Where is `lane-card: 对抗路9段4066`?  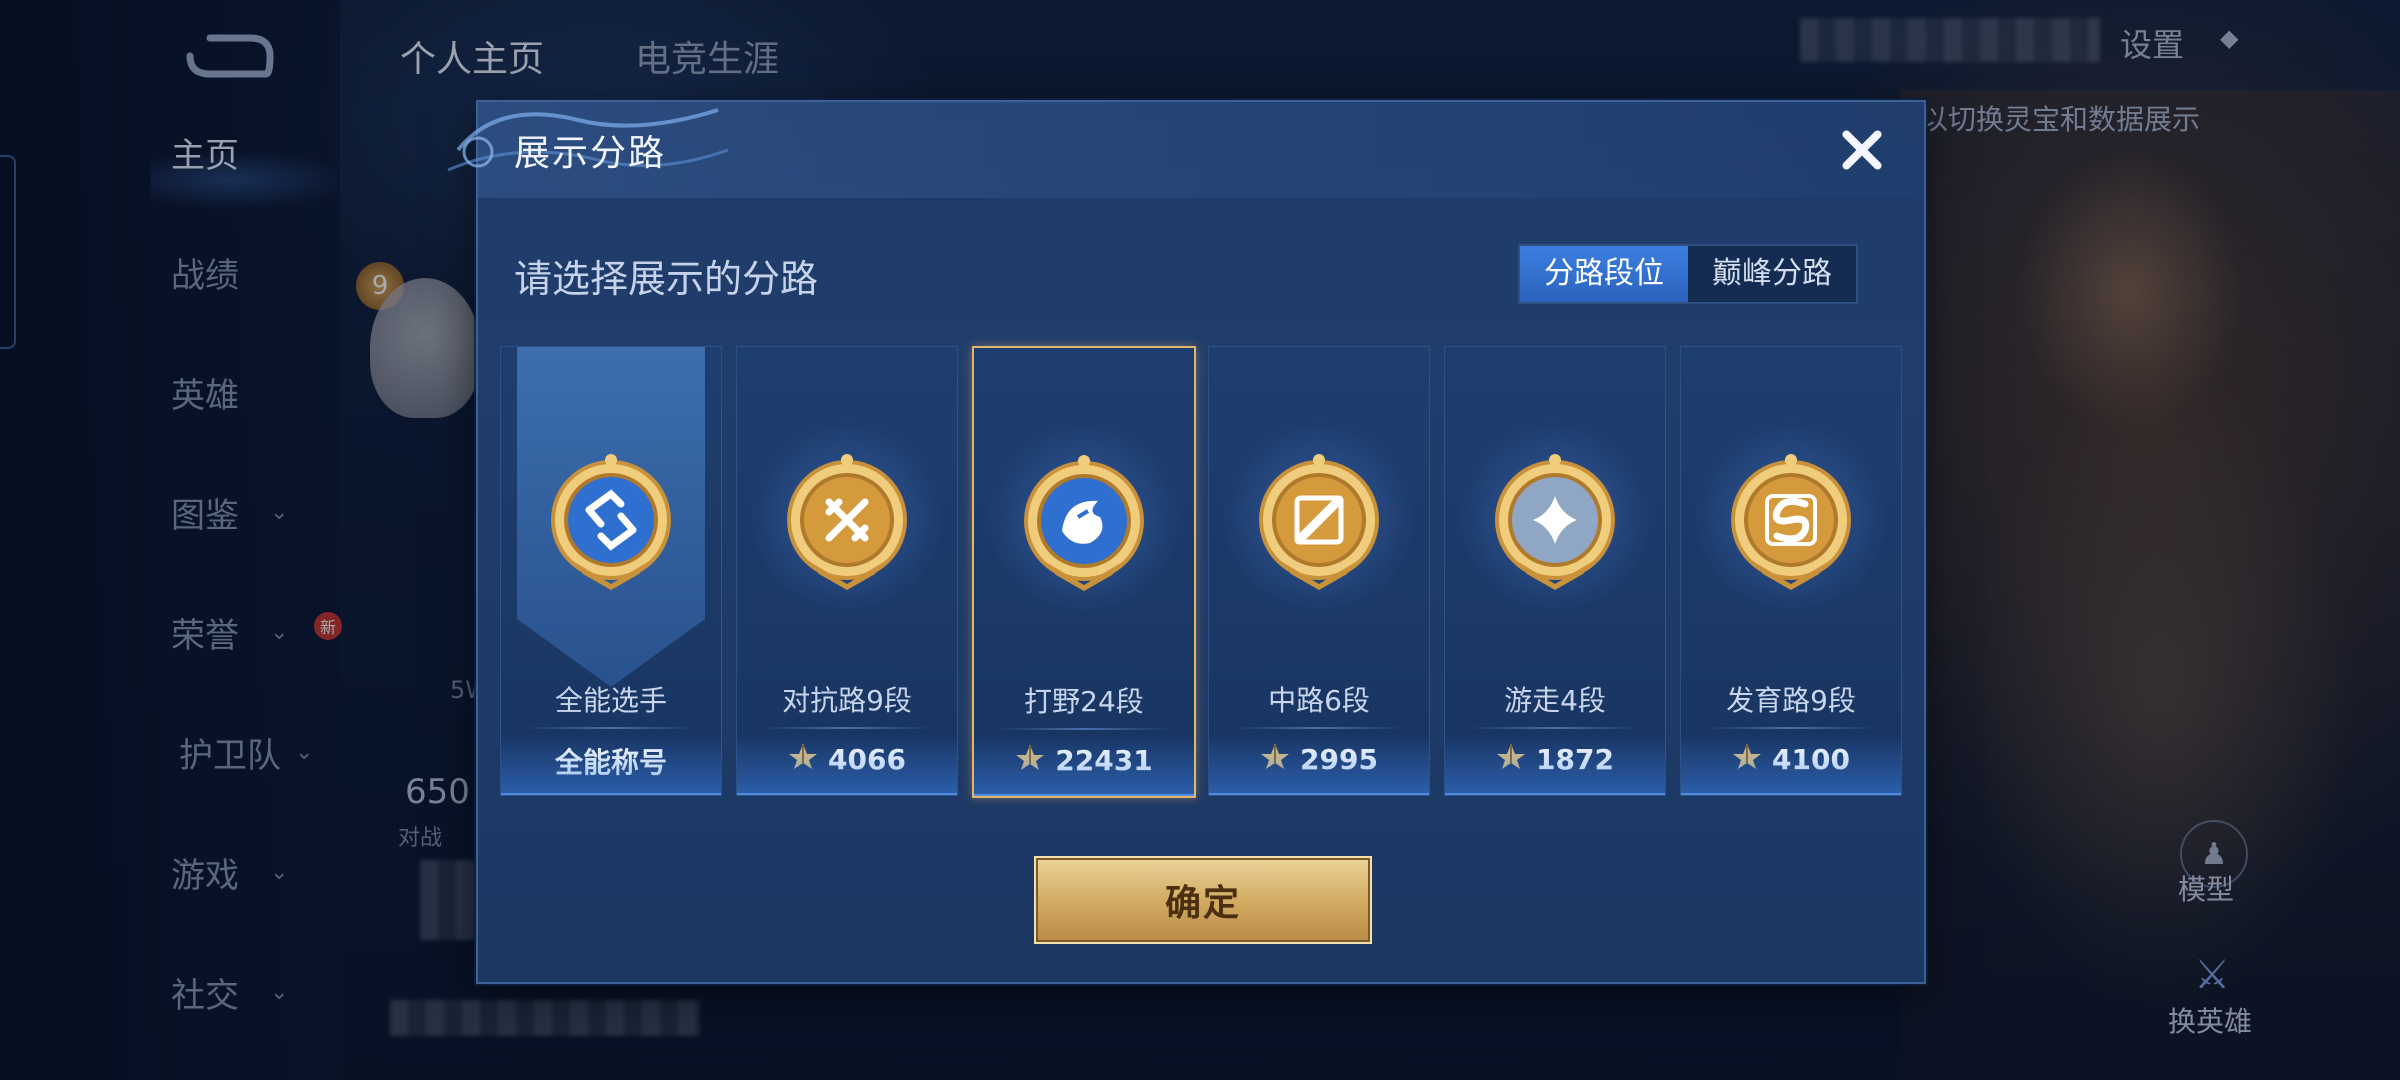
lane-card: 对抗路9段4066 is located at coordinates (847, 571).